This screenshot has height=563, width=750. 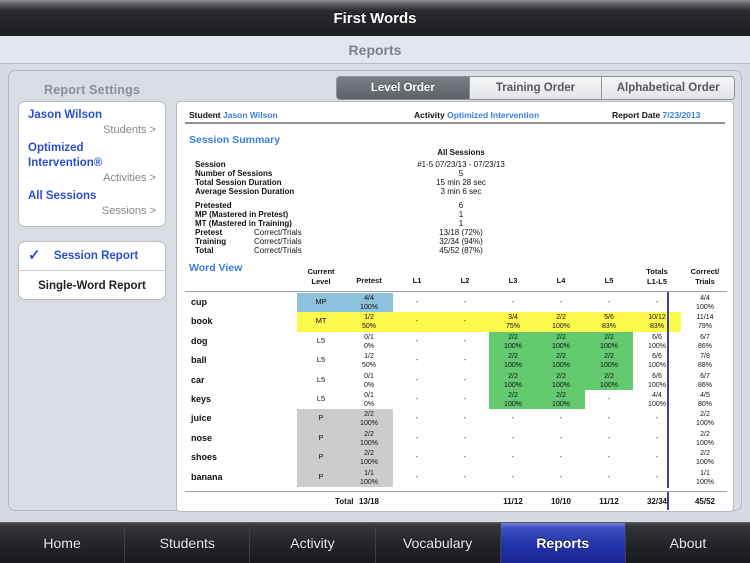 I want to click on page-title: Reports, so click(x=375, y=49).